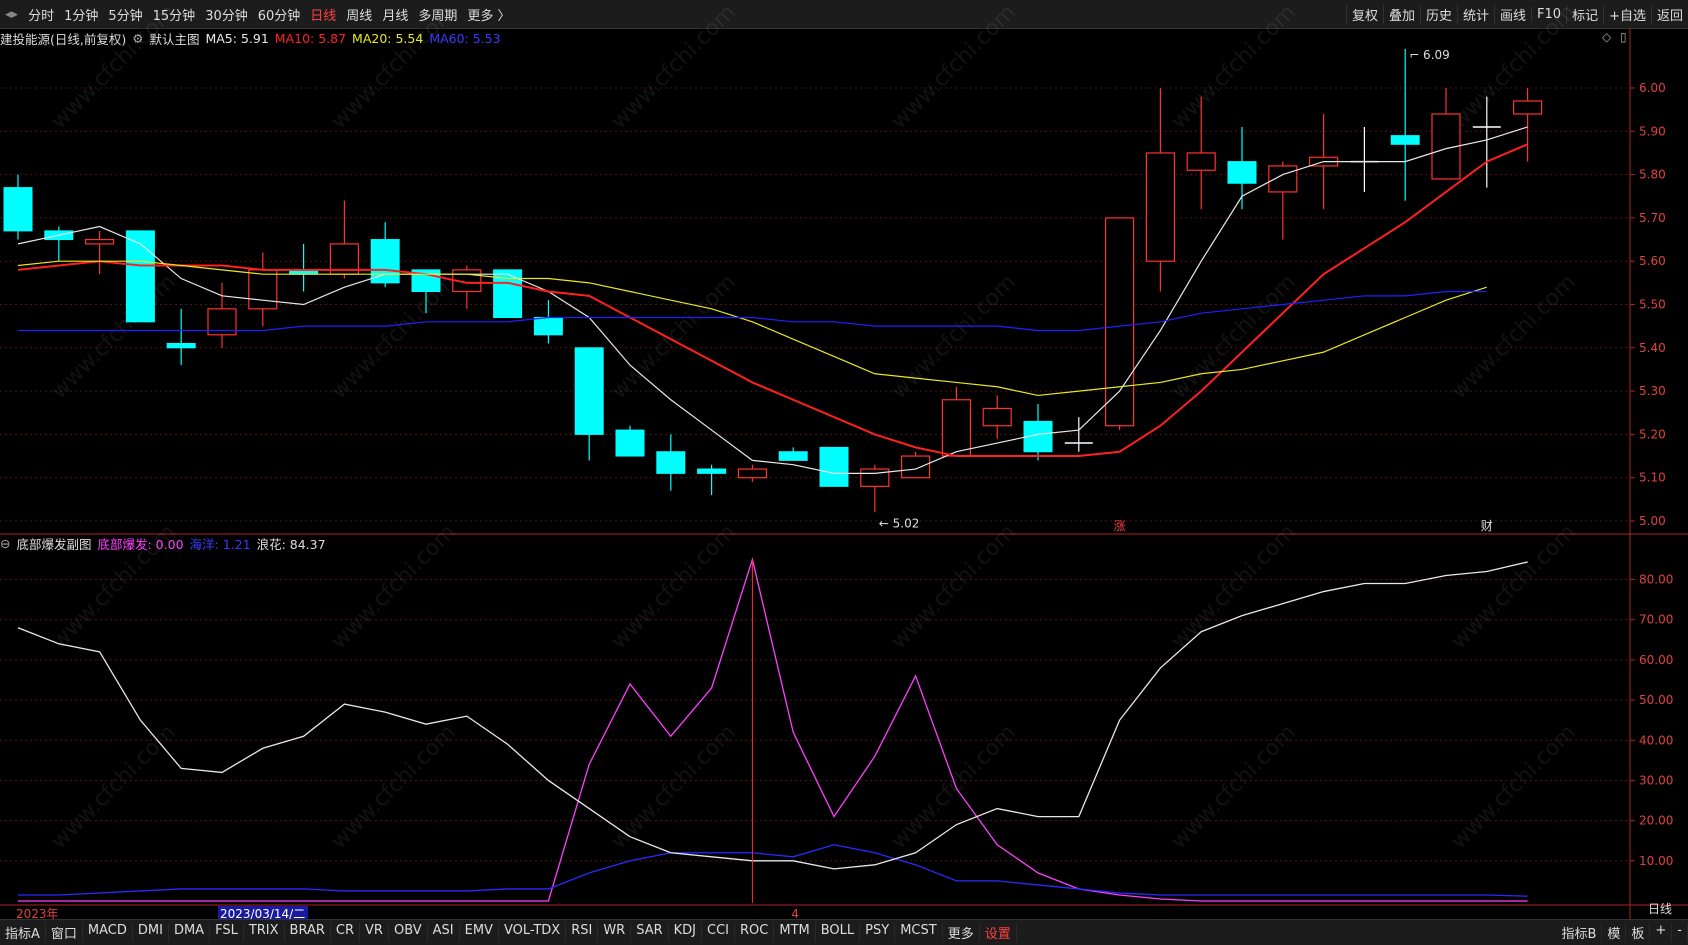 The height and width of the screenshot is (945, 1688). I want to click on main-y-tick-label-4: 5.40, so click(1652, 348).